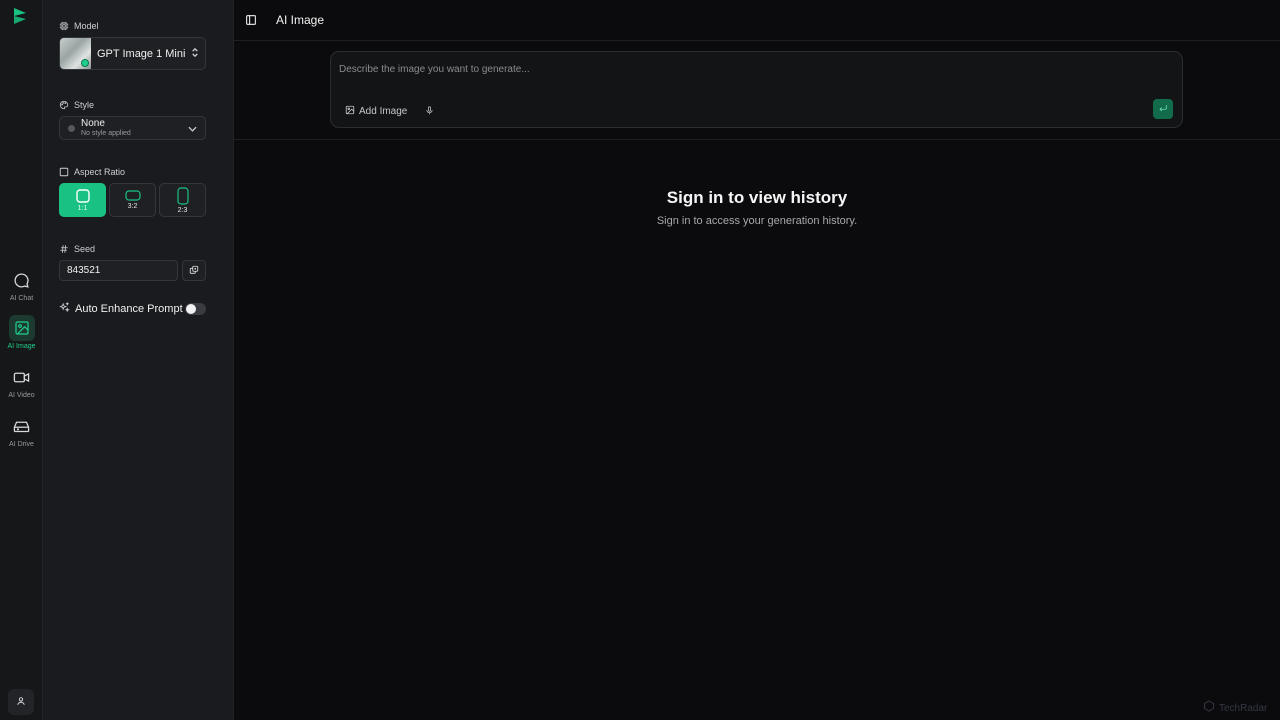  I want to click on watermark-logo-icon, so click(1209, 708).